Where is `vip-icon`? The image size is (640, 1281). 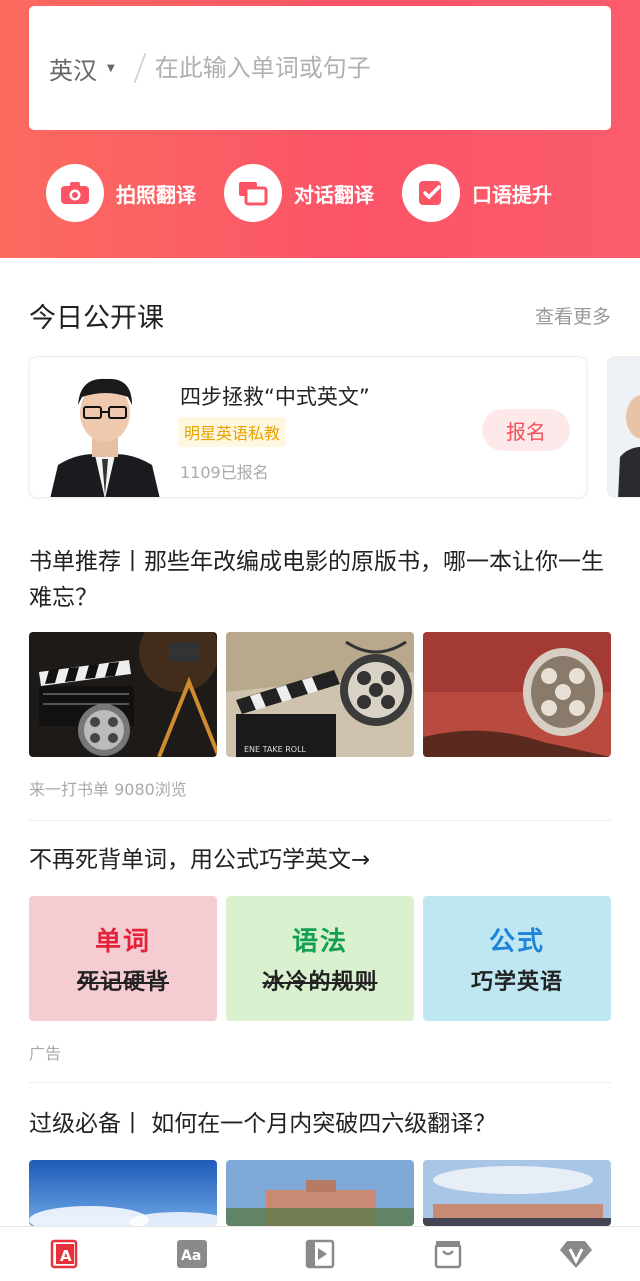 vip-icon is located at coordinates (576, 1254).